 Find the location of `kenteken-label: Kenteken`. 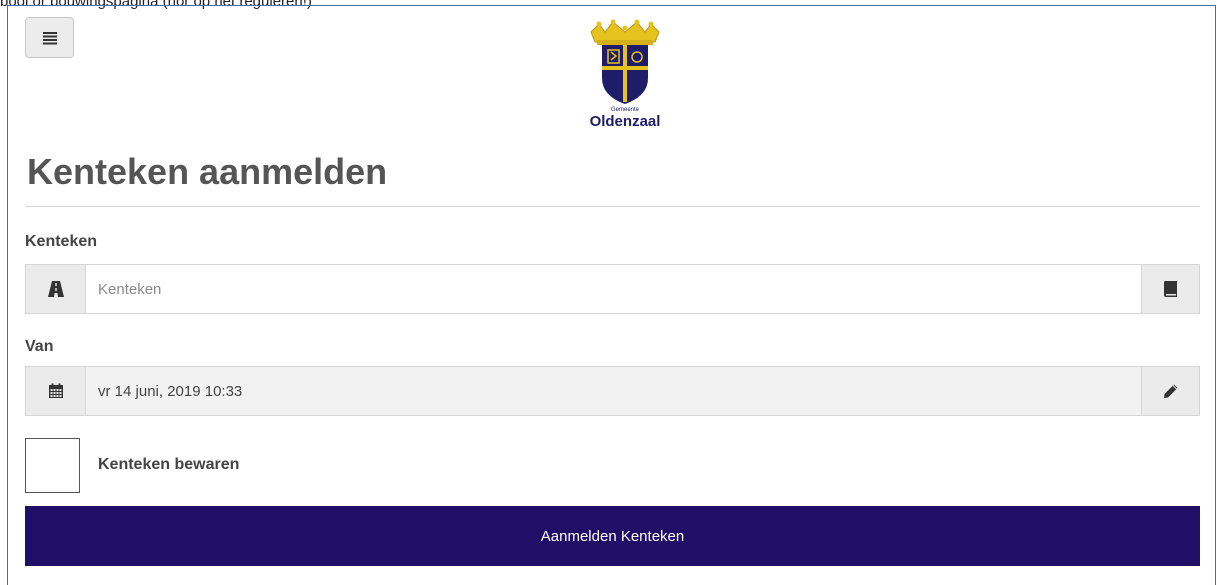

kenteken-label: Kenteken is located at coordinates (61, 241).